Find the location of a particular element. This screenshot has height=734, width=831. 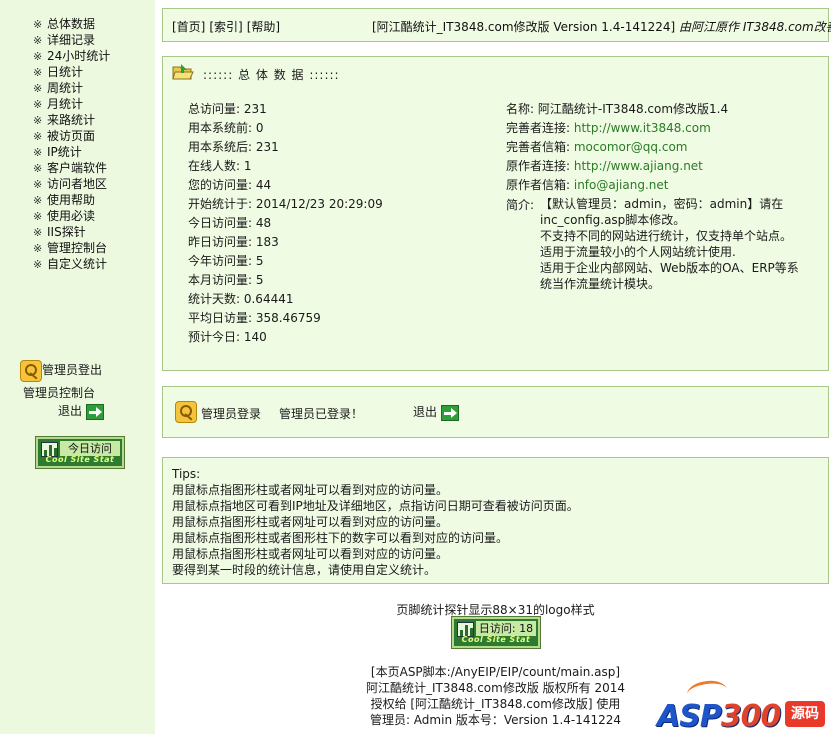

sidebar-nav-item: ※ 总体数据 is located at coordinates (71, 24).